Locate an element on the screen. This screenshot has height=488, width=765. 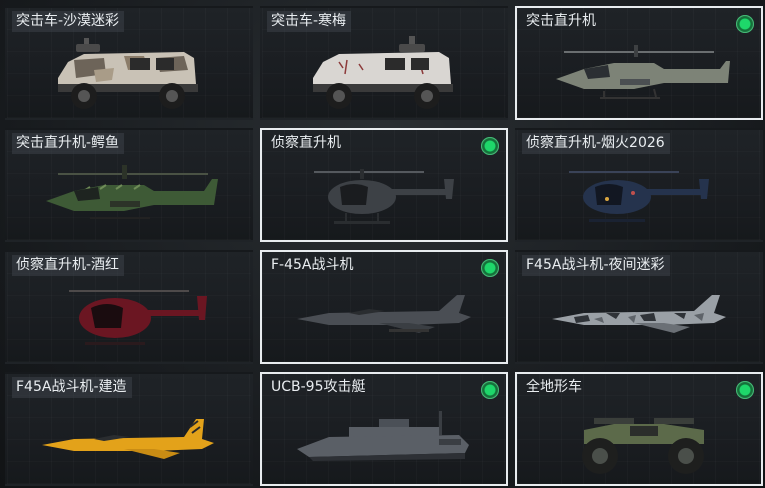
vehicle-card-5: 侦察直升机-烟火2026 is located at coordinates (639, 185).